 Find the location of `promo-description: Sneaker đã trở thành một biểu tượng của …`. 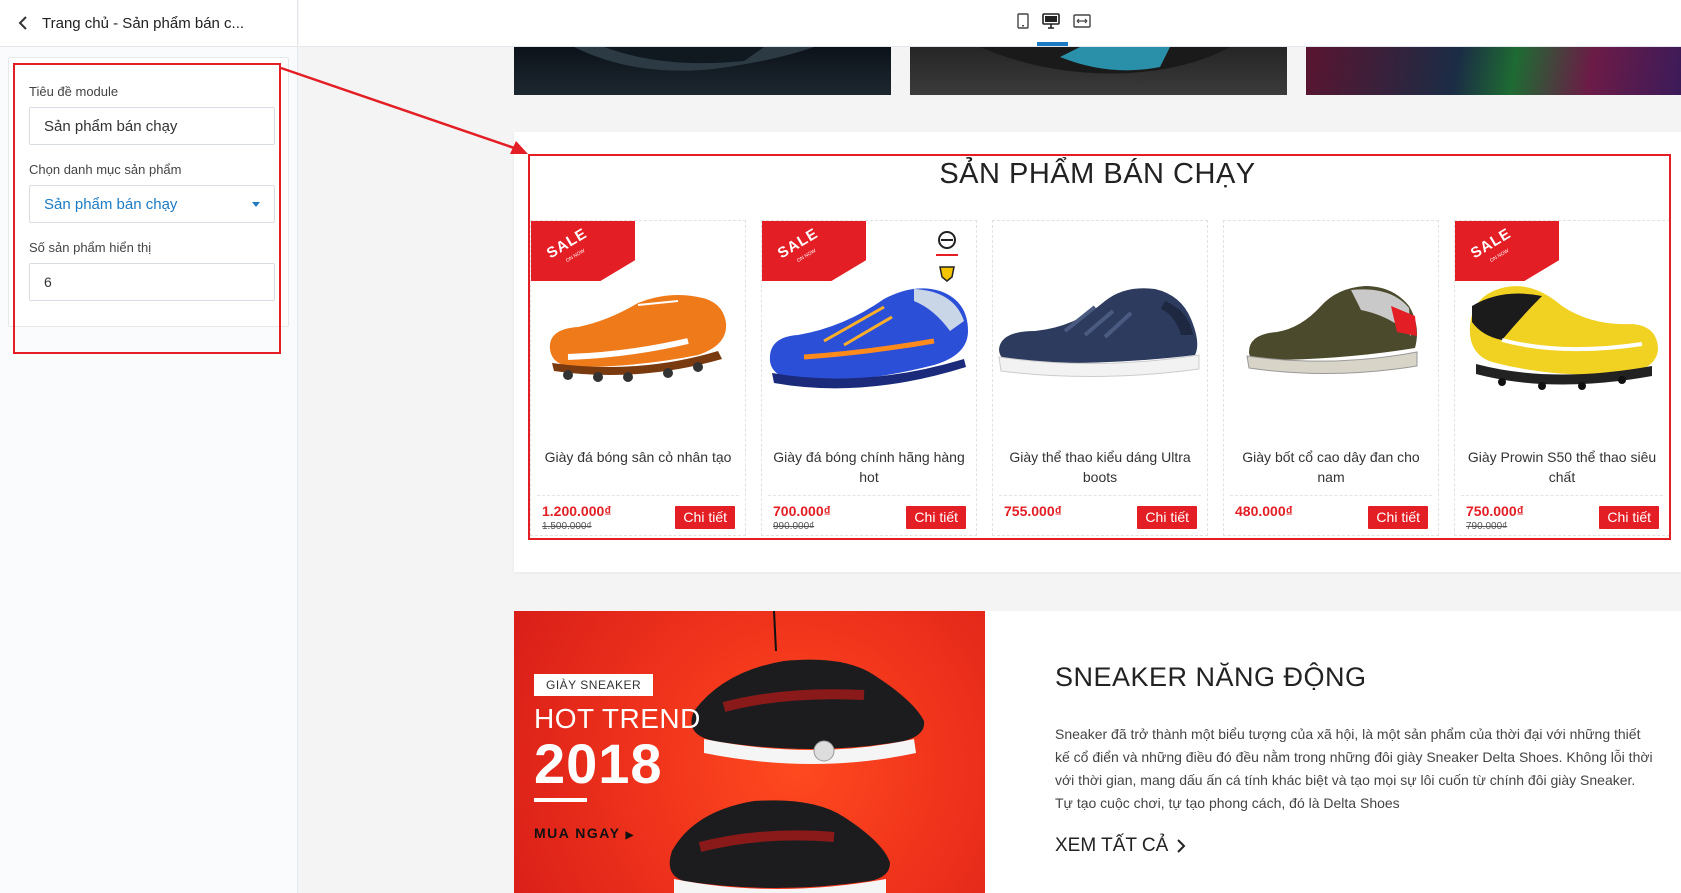

promo-description: Sneaker đã trở thành một biểu tượng của … is located at coordinates (1354, 768).